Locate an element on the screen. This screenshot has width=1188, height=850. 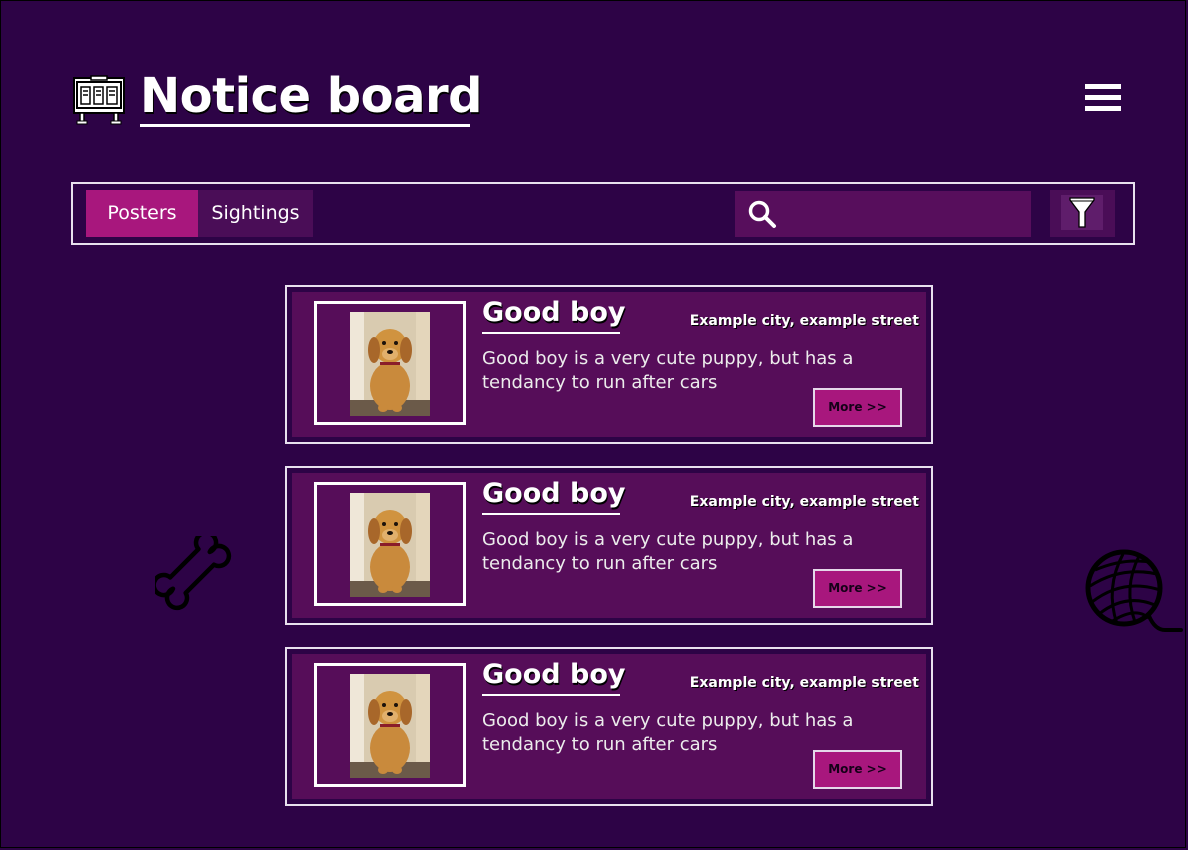
yarn-ball-icon is located at coordinates (1134, 590).